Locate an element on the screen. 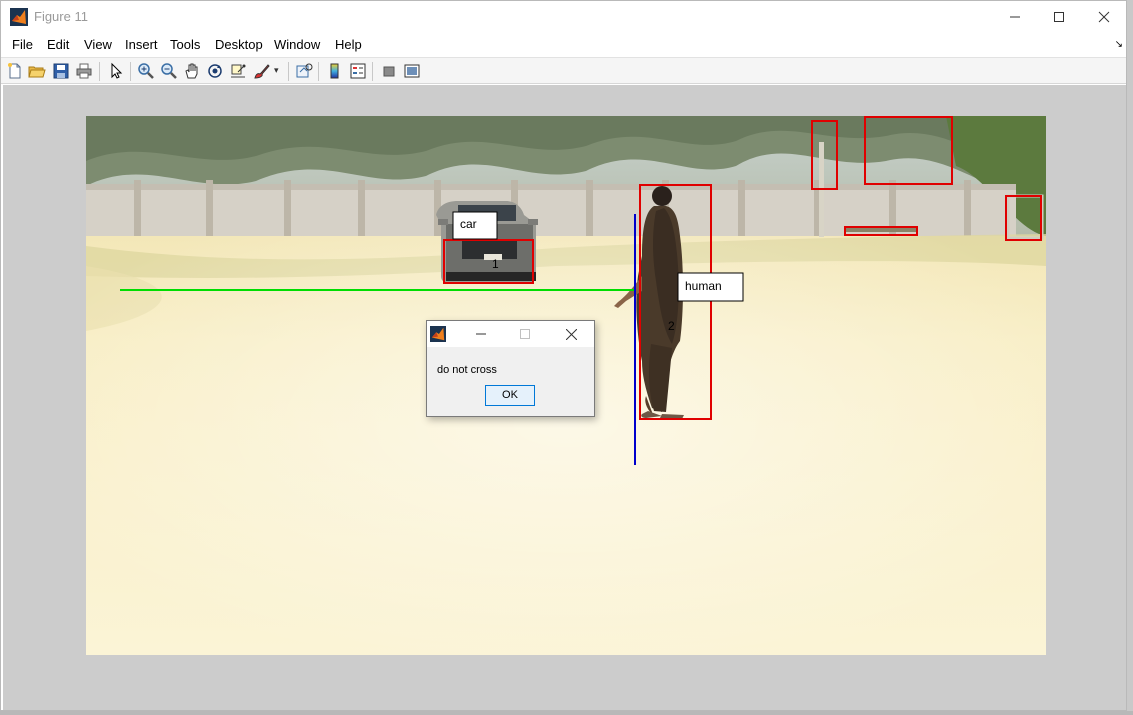 Image resolution: width=1133 pixels, height=715 pixels. title-bar: Figure 11 is located at coordinates (563, 17).